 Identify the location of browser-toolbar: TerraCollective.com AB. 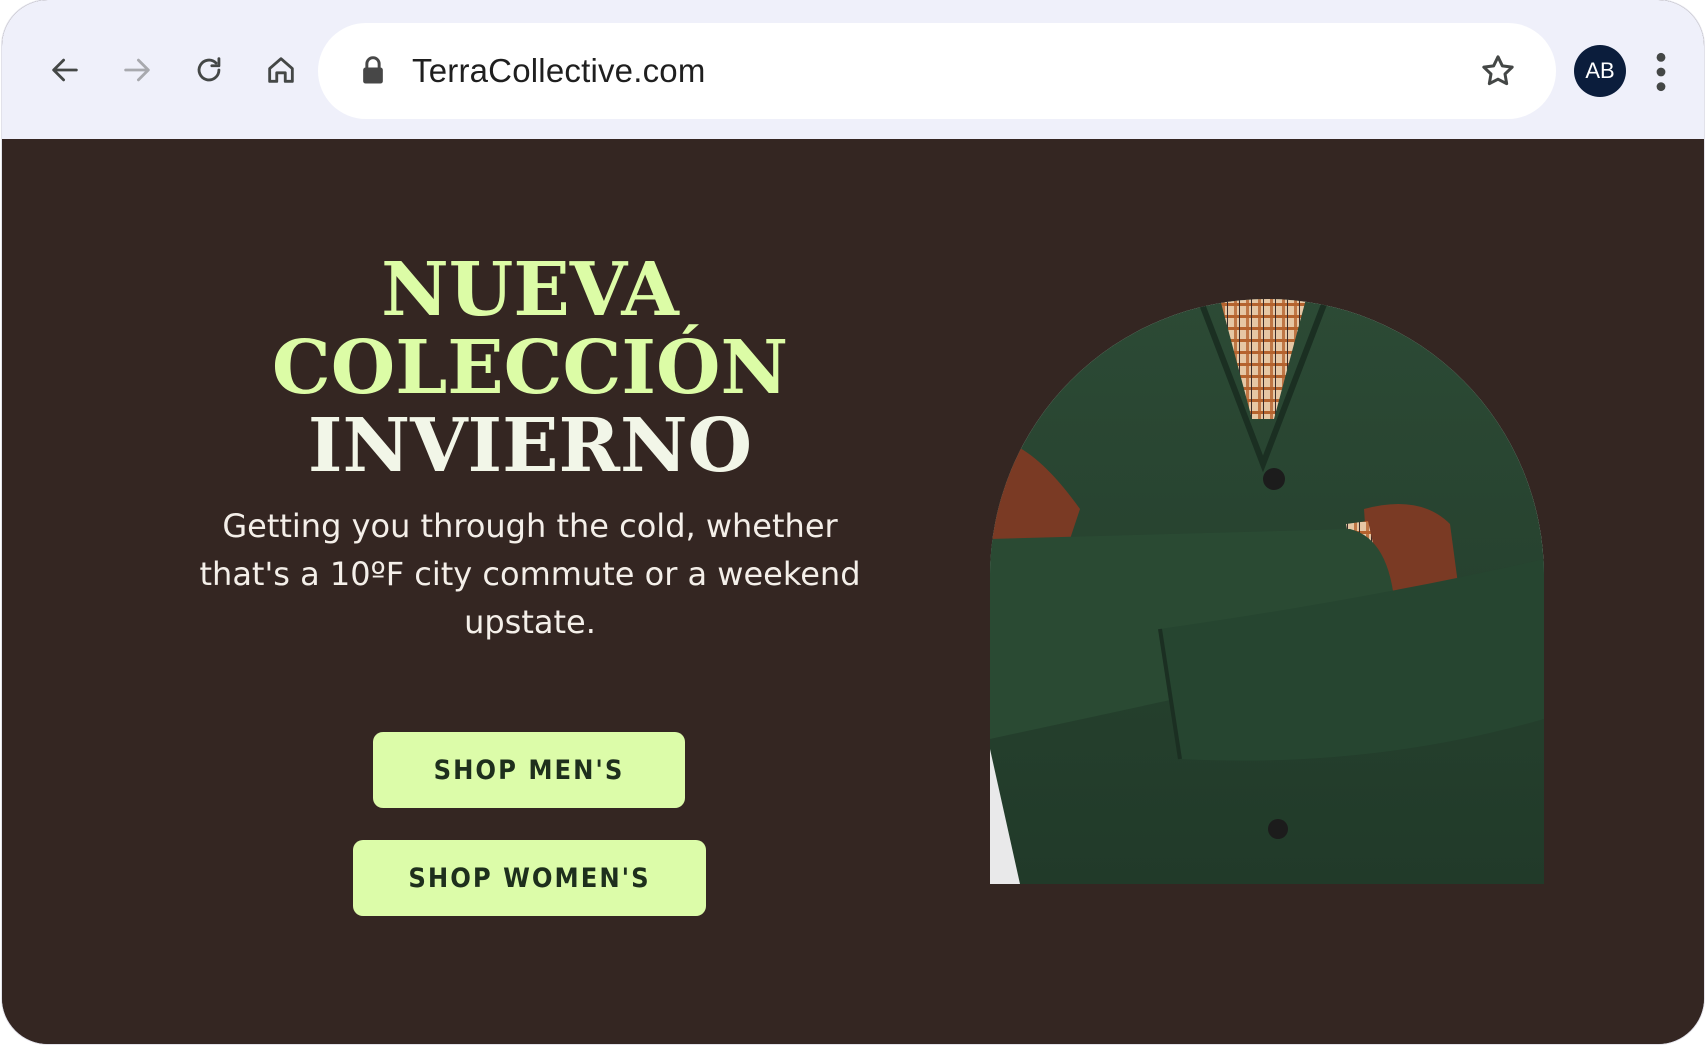
(853, 69).